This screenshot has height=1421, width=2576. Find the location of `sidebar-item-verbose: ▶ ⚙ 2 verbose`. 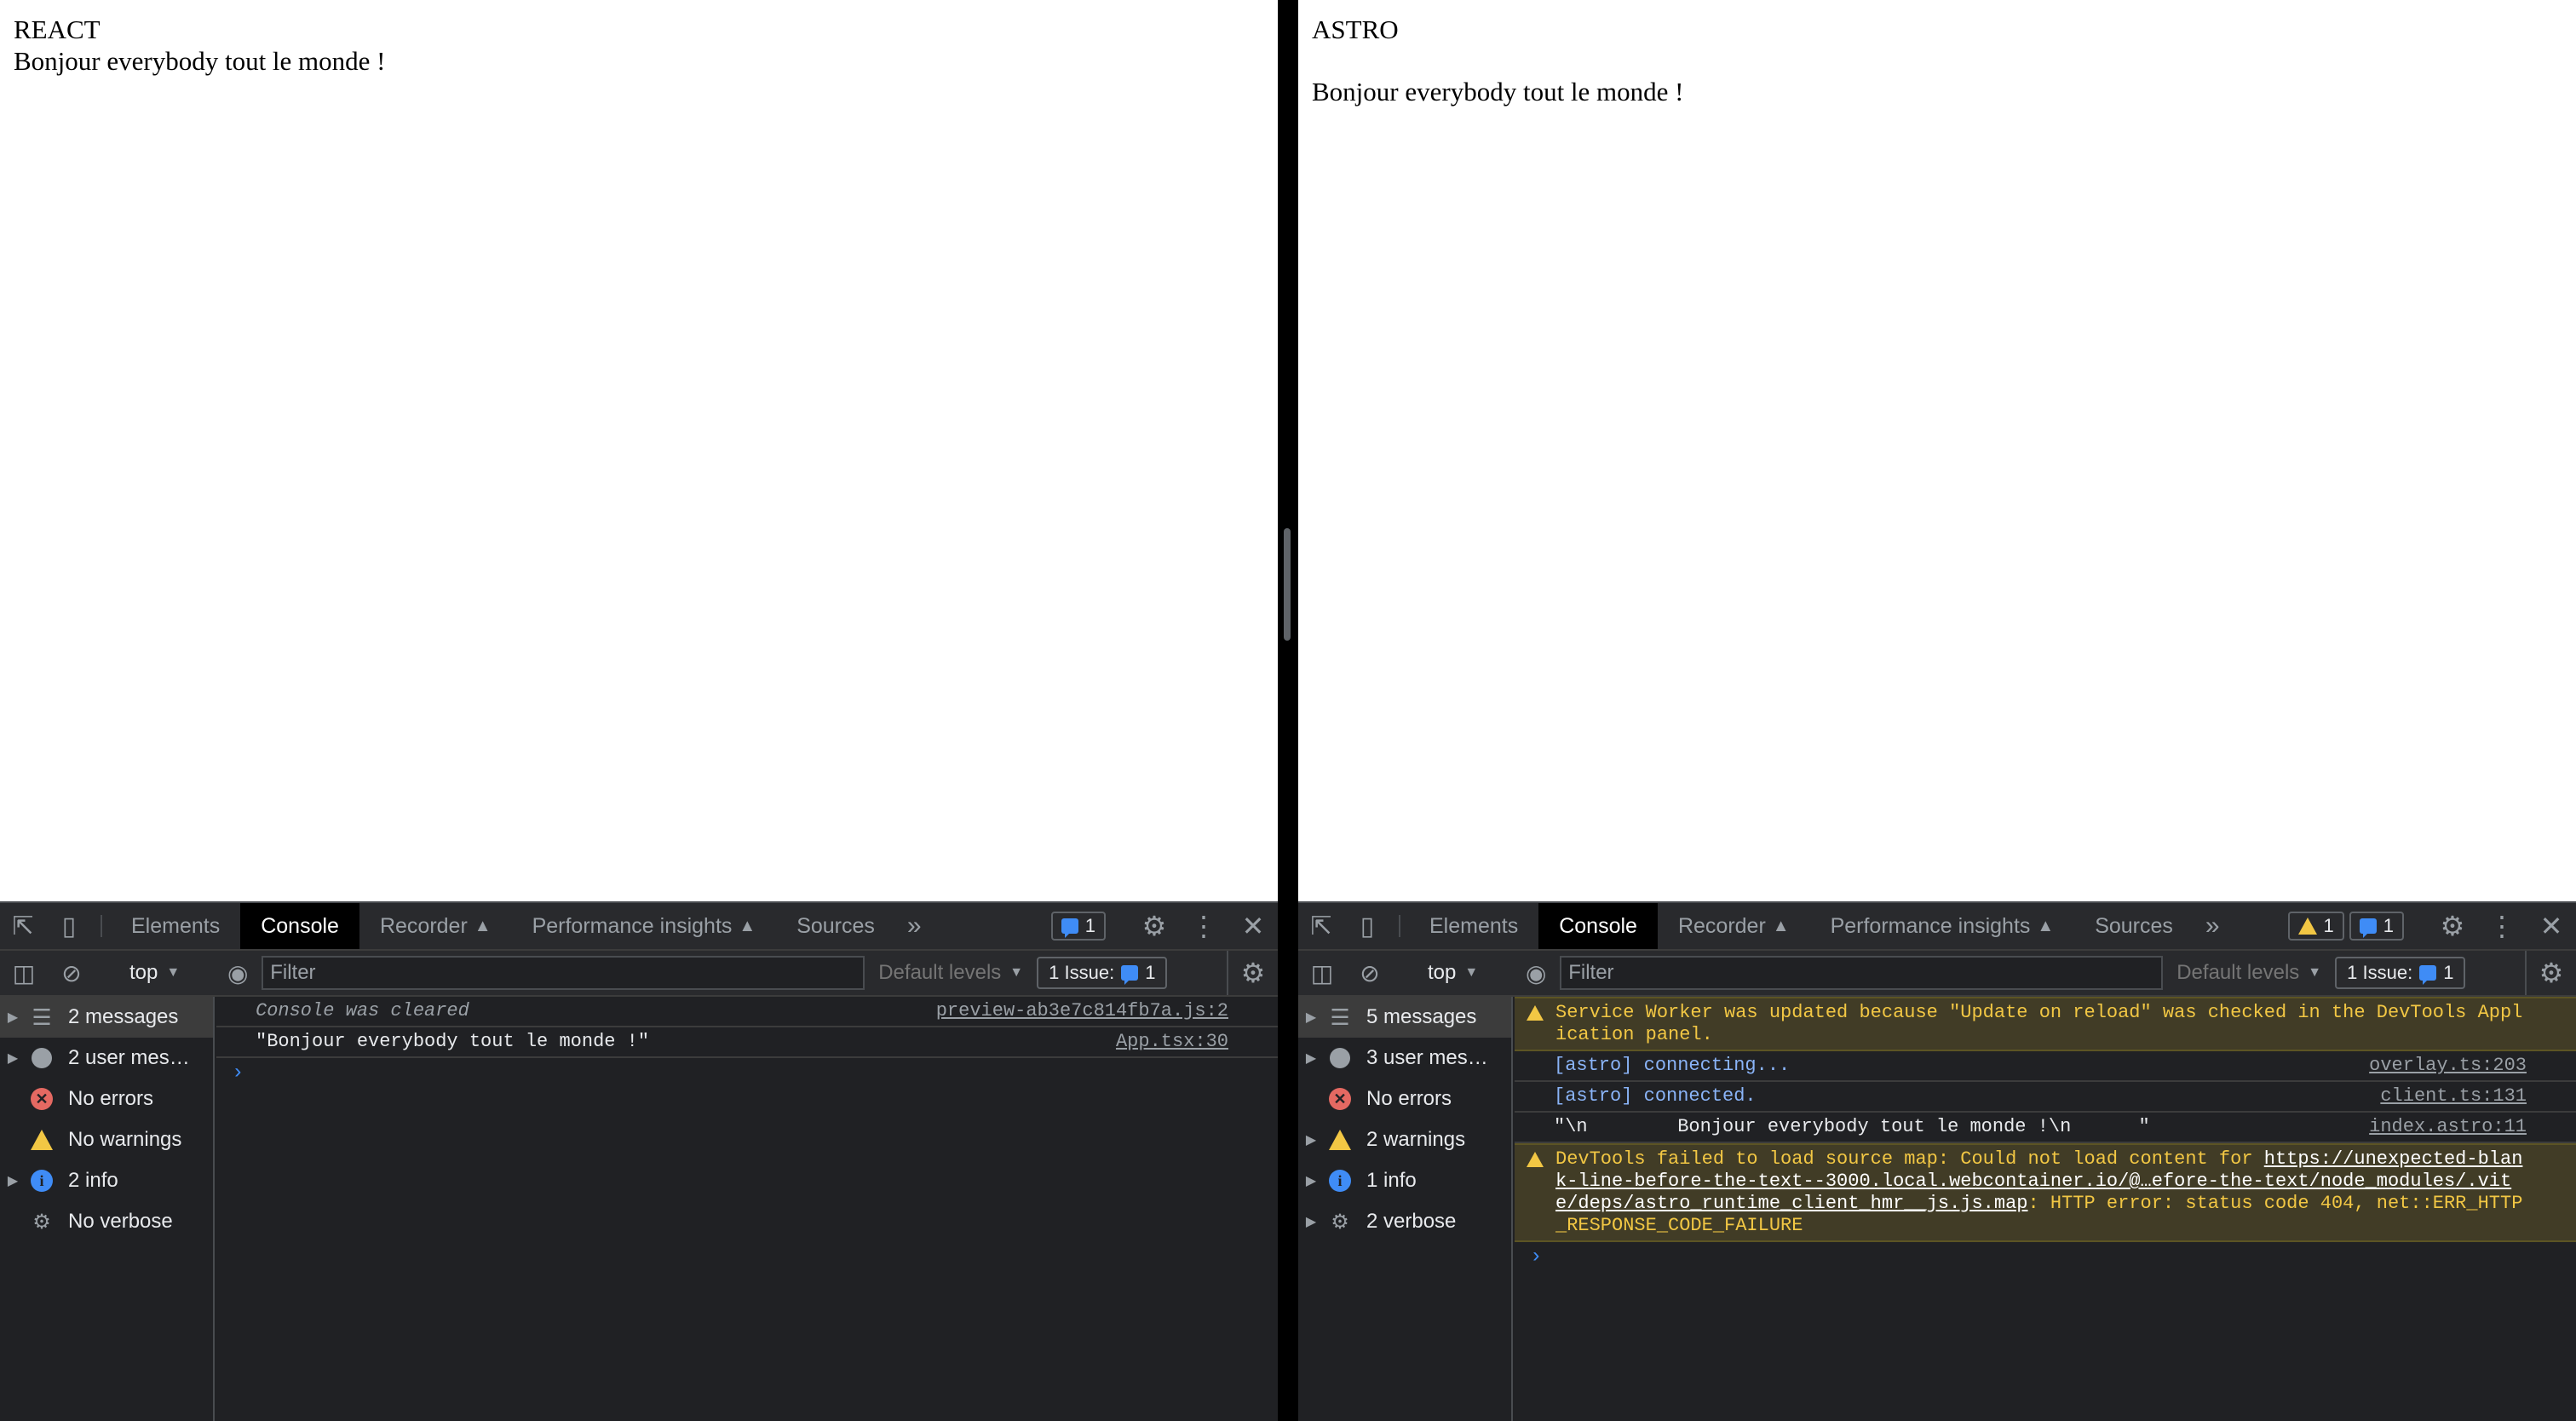

sidebar-item-verbose: ▶ ⚙ 2 verbose is located at coordinates (1404, 1221).